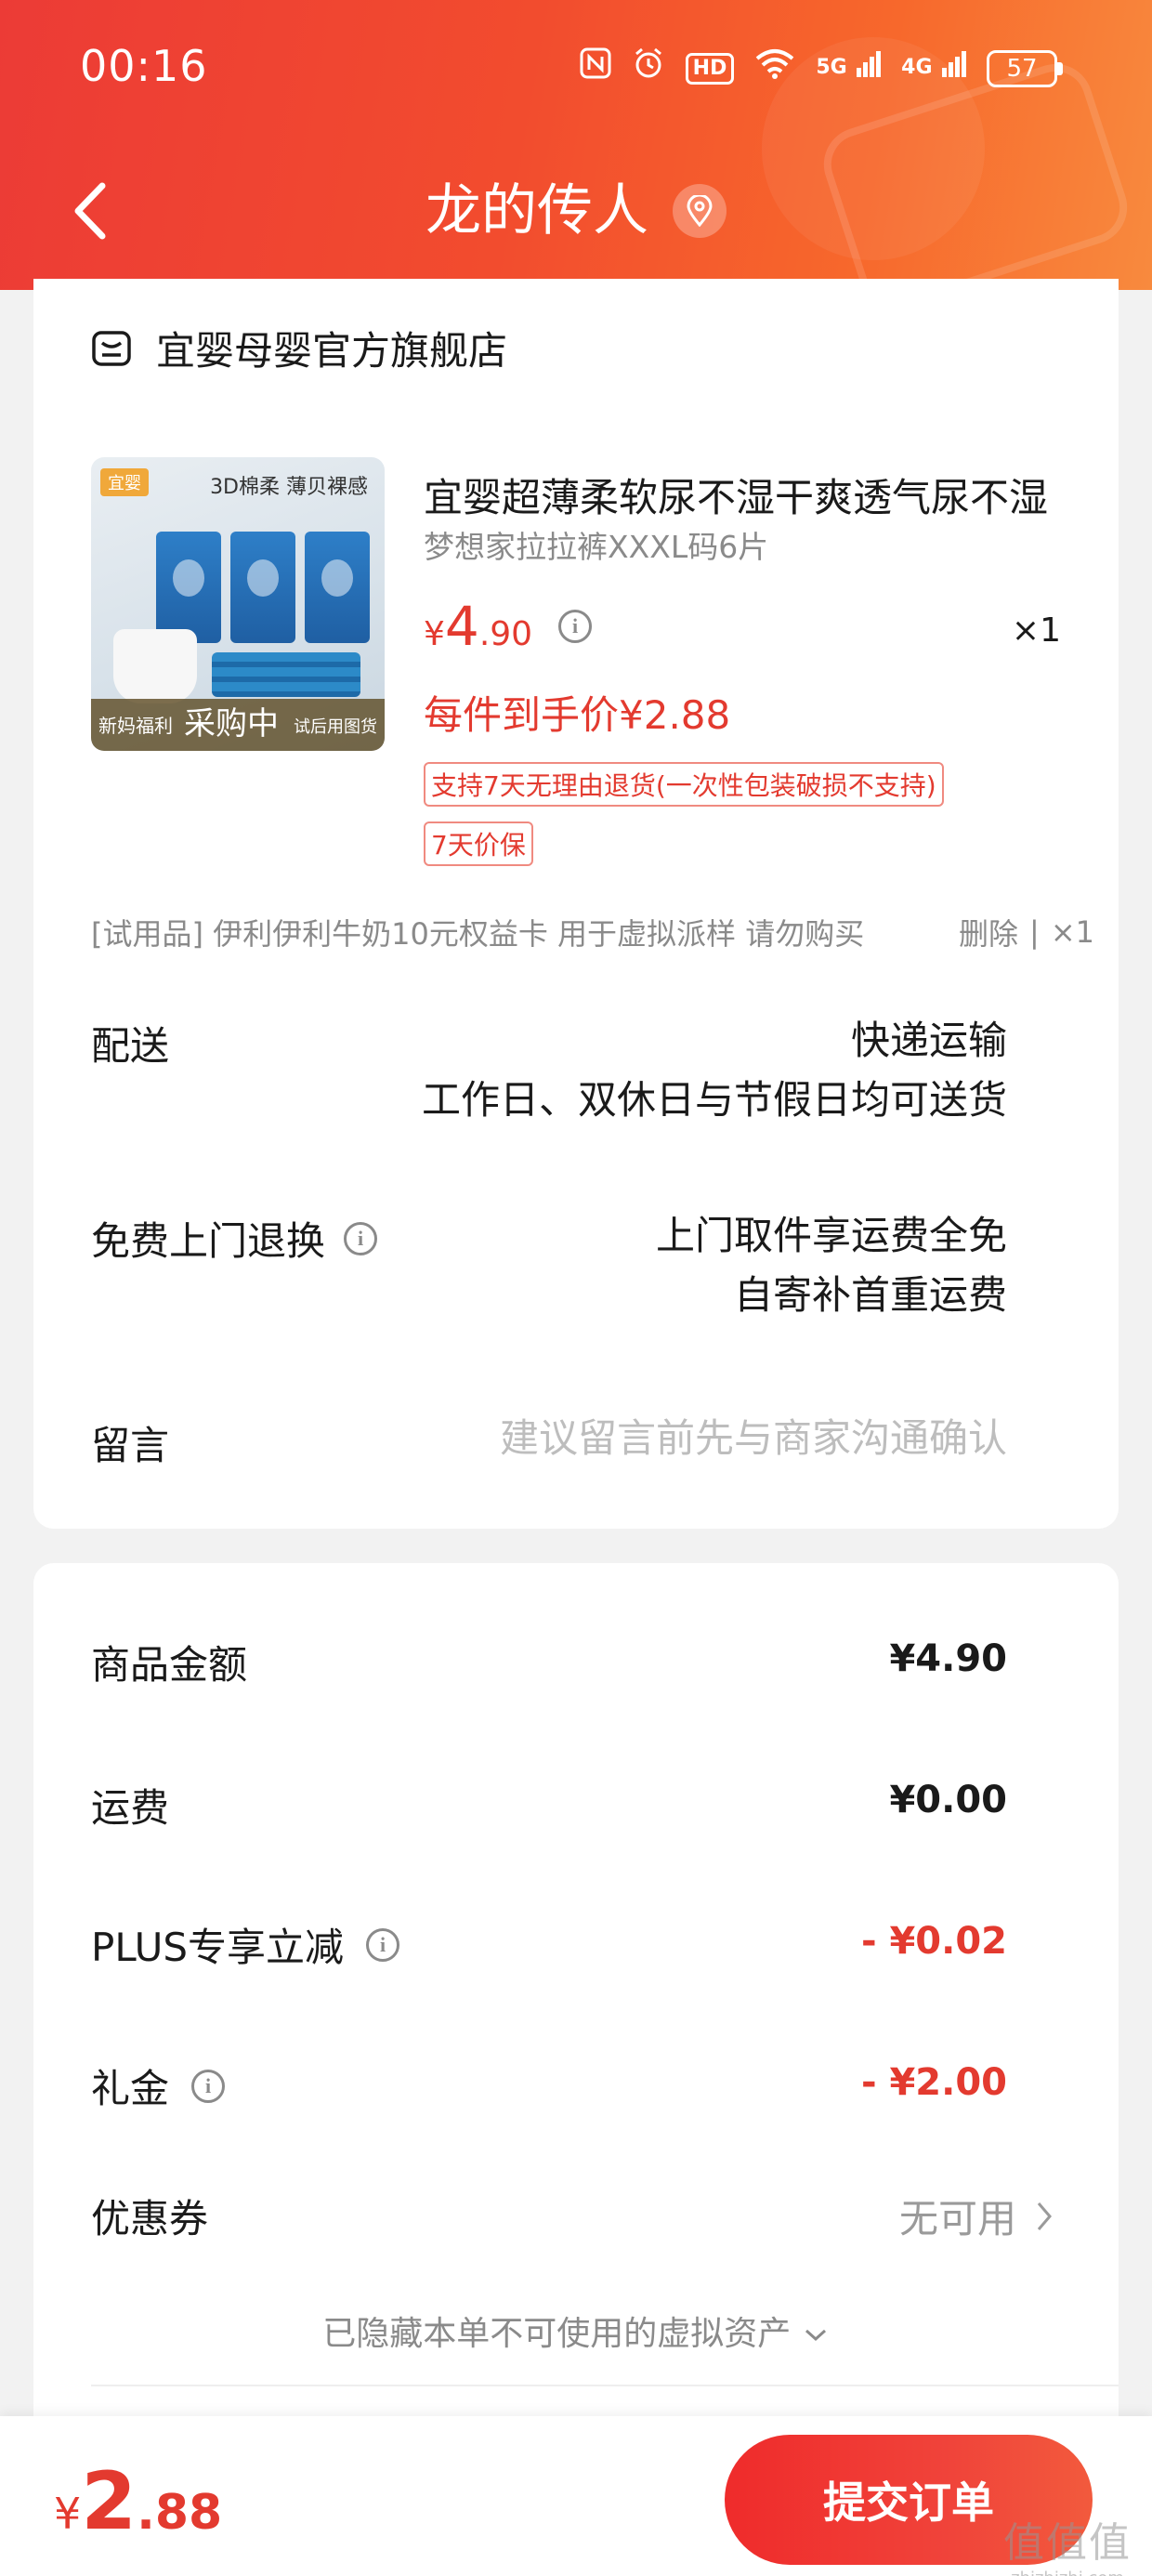  Describe the element at coordinates (917, 67) in the screenshot. I see `signal-4g-label: 4G` at that location.